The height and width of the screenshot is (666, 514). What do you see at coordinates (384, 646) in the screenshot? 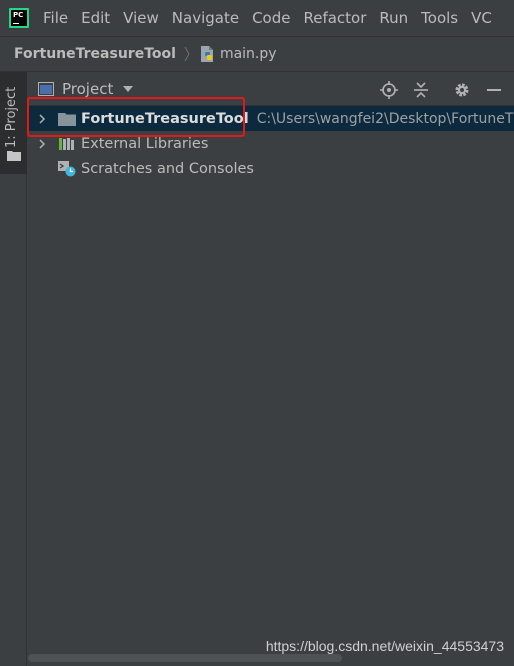
I see `watermark: https://blog.csdn.net/weixin_44553473` at bounding box center [384, 646].